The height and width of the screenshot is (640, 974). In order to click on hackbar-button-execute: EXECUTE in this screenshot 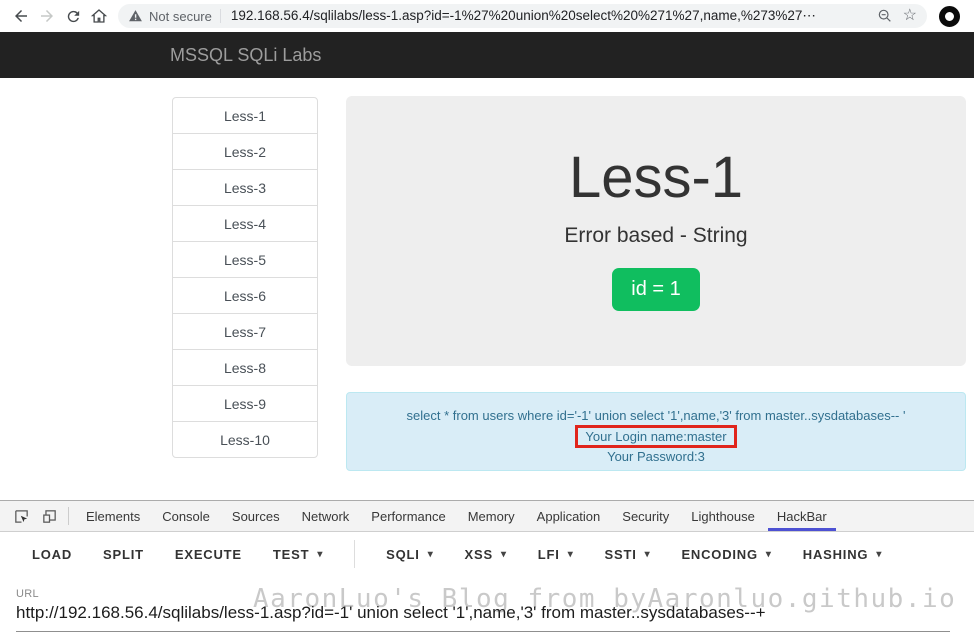, I will do `click(208, 554)`.